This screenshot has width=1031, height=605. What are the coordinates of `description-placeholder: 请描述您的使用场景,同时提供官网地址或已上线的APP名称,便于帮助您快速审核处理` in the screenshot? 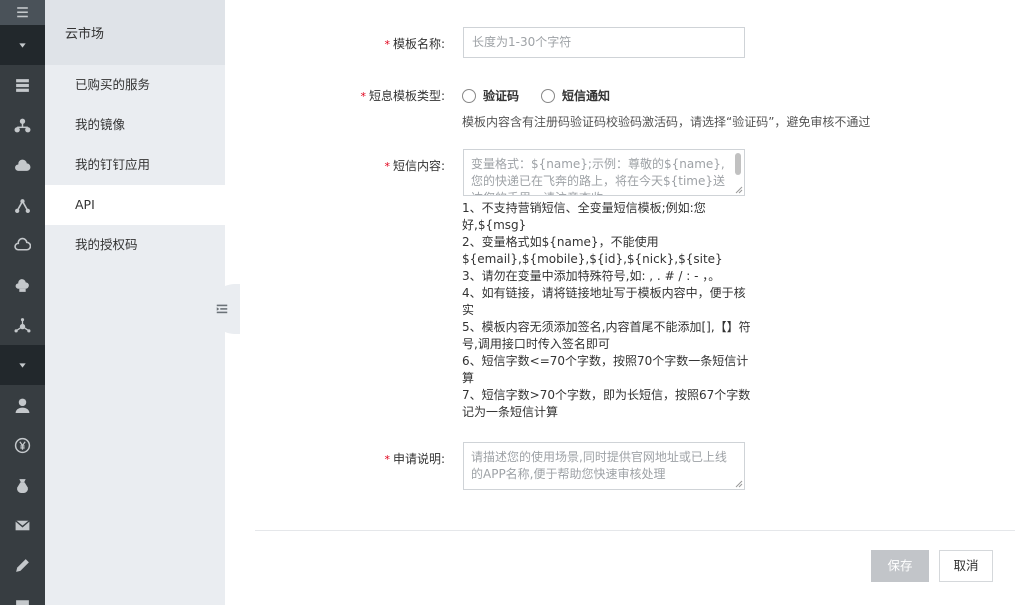 It's located at (599, 465).